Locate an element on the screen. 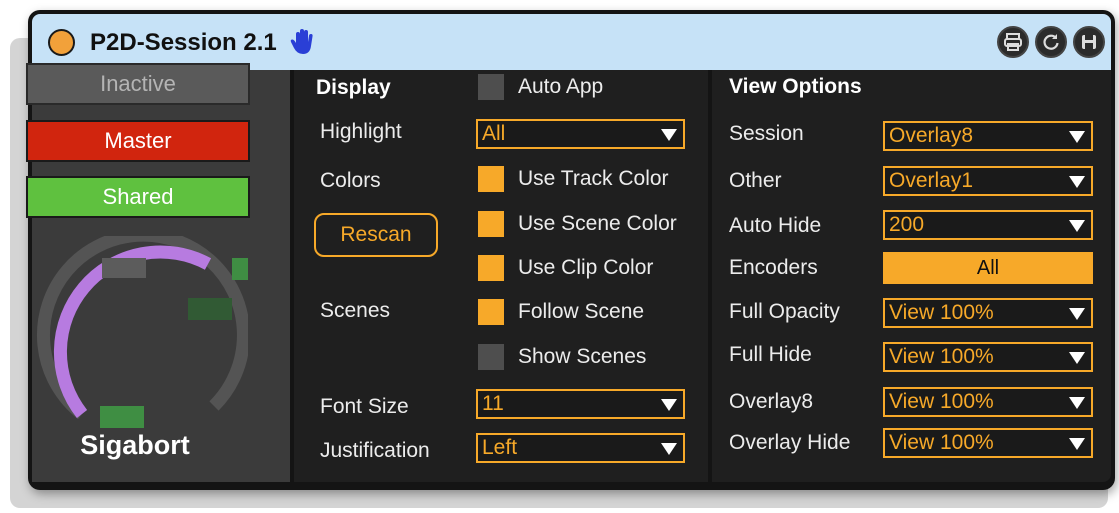 The height and width of the screenshot is (513, 1119). overlay-hide-dropdown: View 100% is located at coordinates (988, 443).